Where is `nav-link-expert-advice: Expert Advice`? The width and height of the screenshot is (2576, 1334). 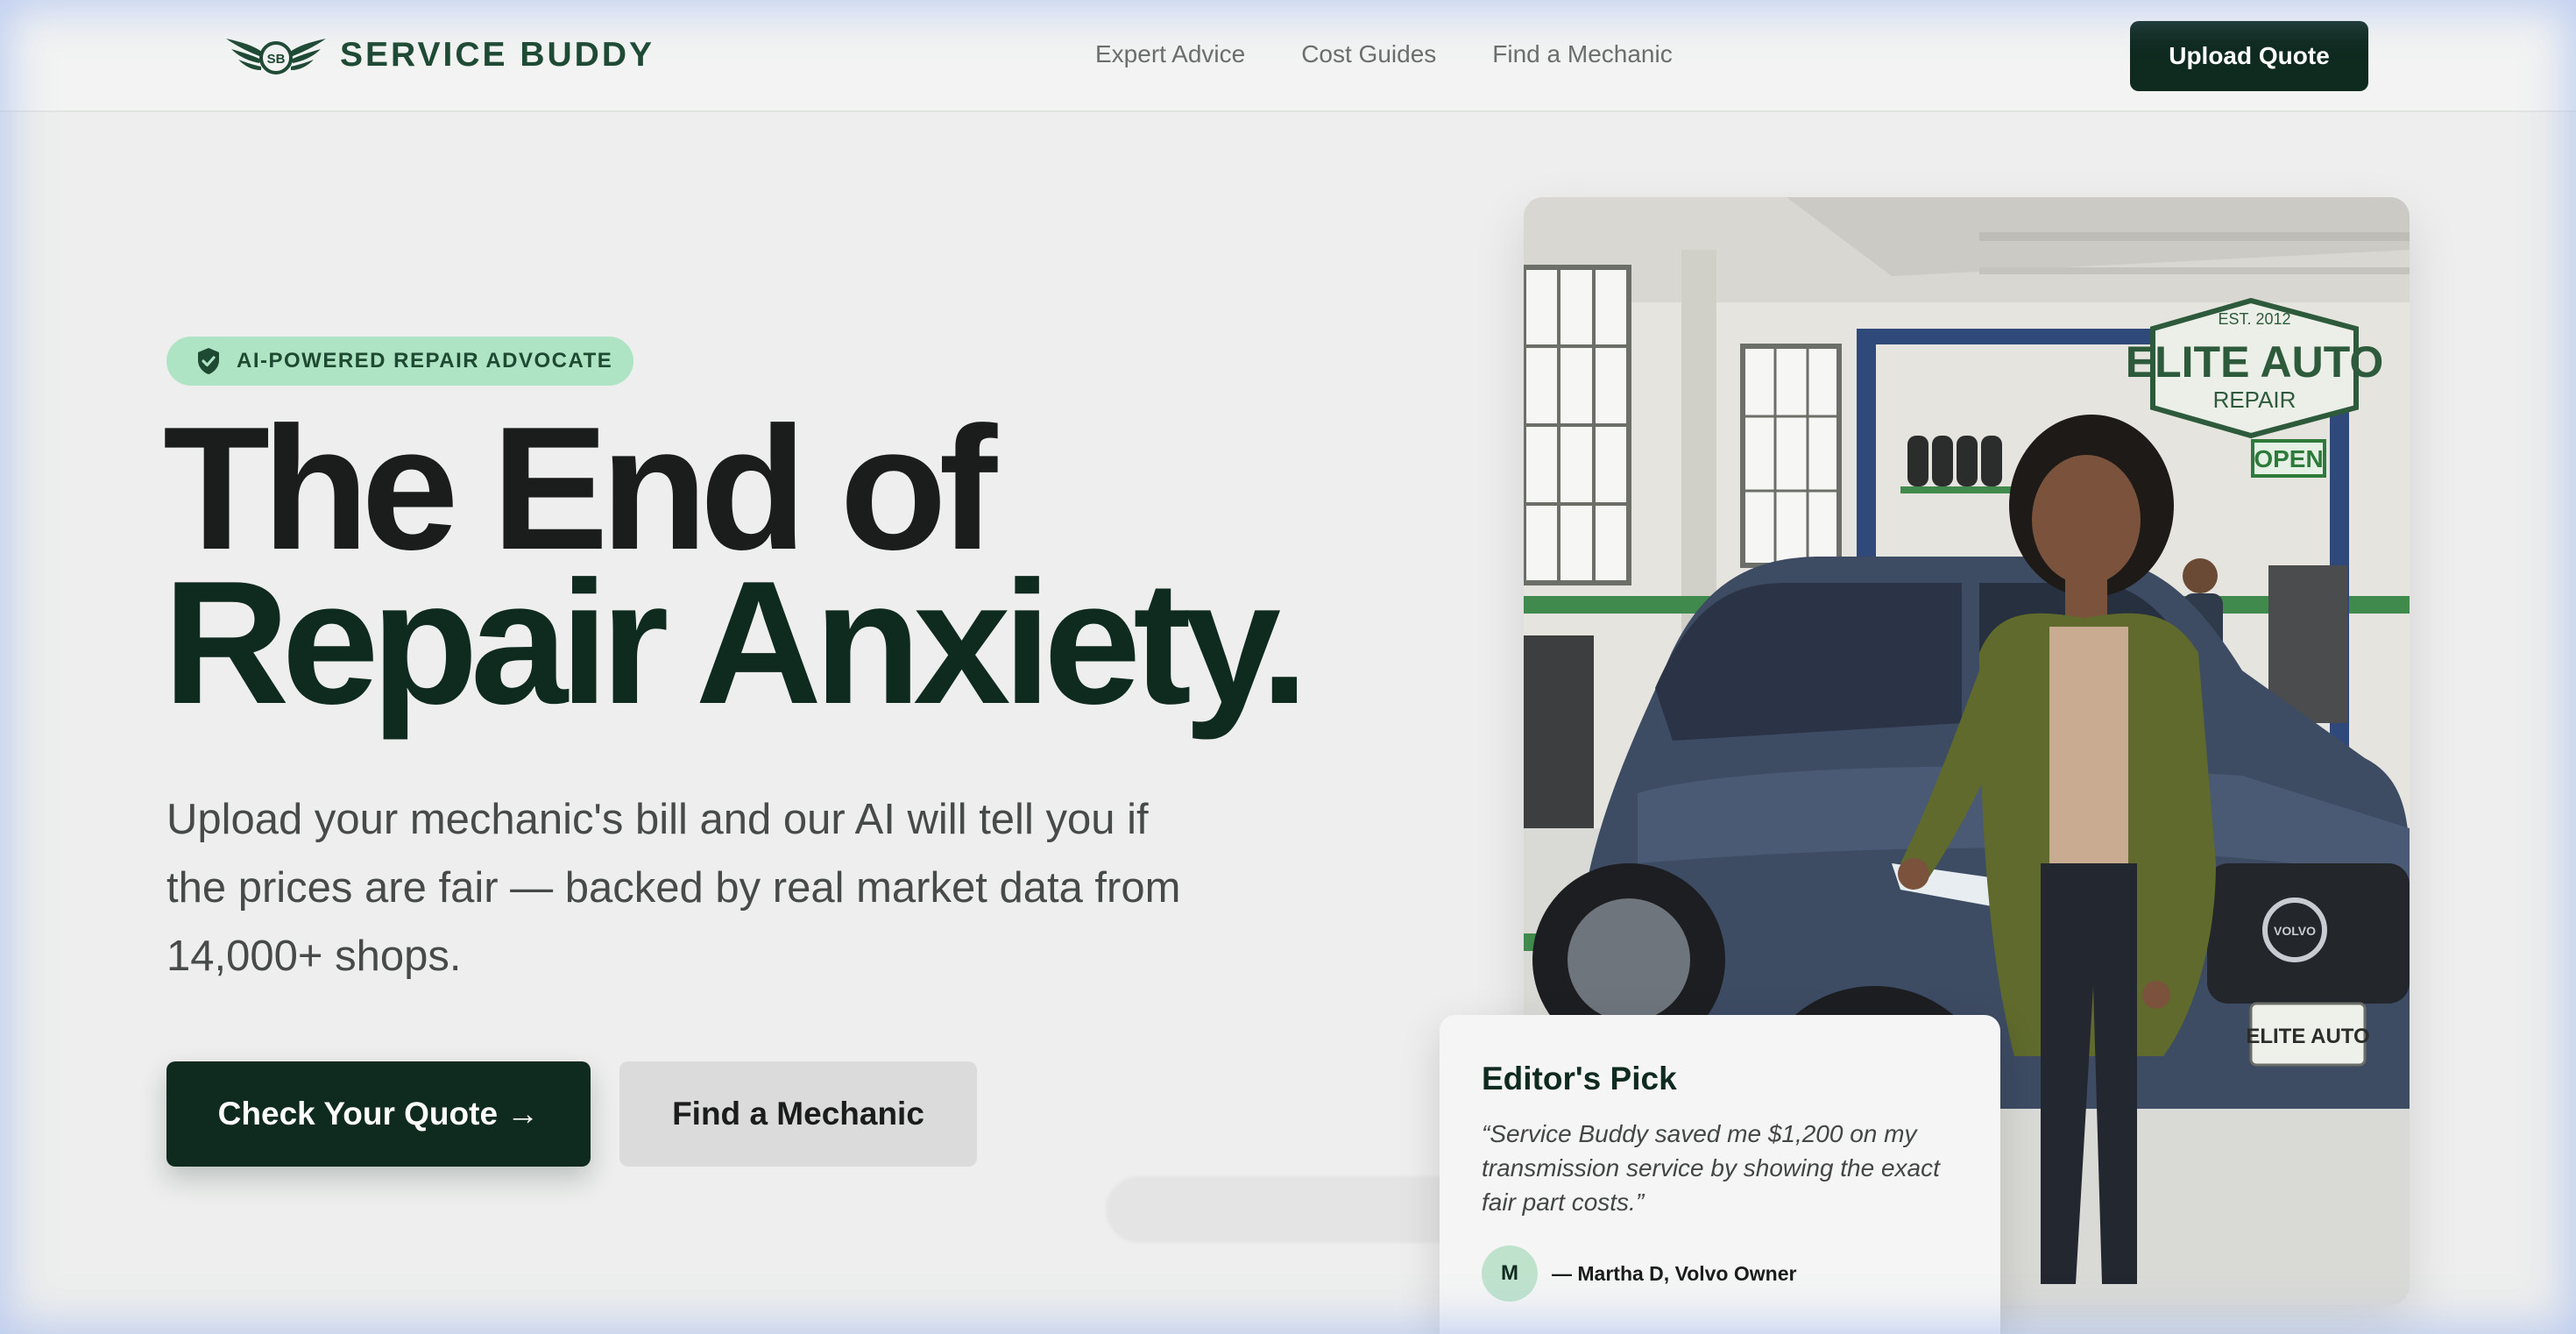
nav-link-expert-advice: Expert Advice is located at coordinates (1170, 54).